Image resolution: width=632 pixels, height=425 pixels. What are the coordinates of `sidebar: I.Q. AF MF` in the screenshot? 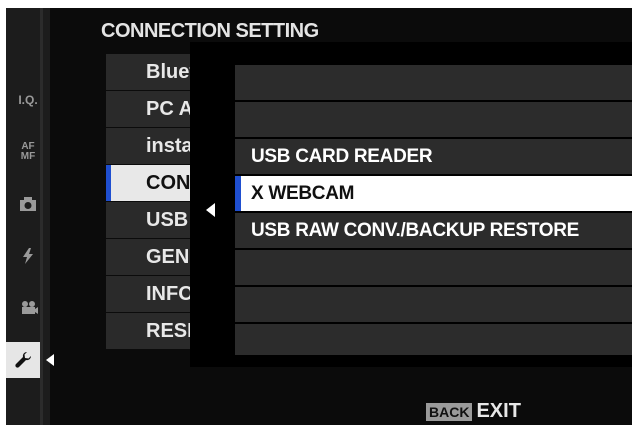 It's located at (28, 216).